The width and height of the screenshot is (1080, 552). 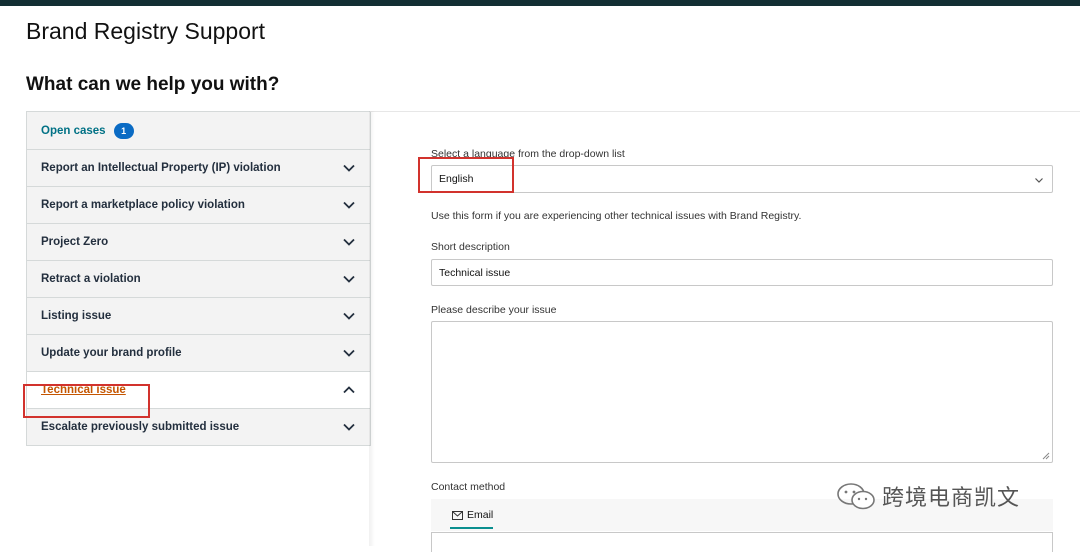 What do you see at coordinates (856, 496) in the screenshot?
I see `chat-bubbles-logo-icon` at bounding box center [856, 496].